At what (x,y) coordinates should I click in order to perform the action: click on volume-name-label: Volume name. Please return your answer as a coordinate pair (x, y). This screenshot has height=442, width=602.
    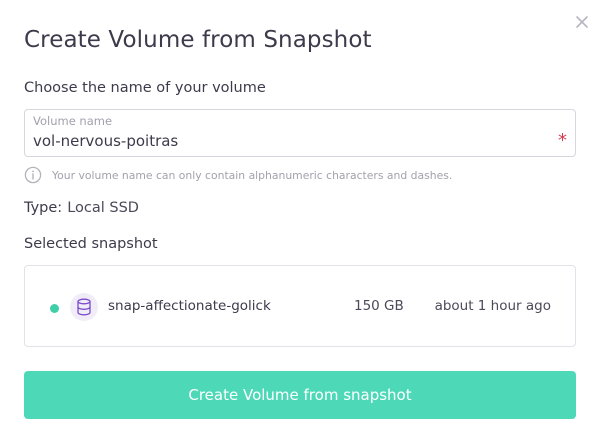
    Looking at the image, I should click on (73, 121).